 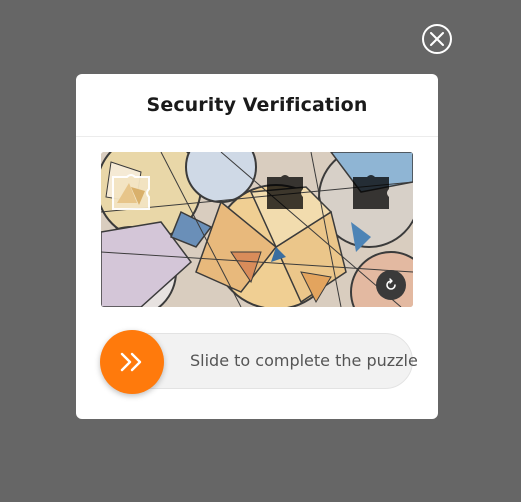 I want to click on dialog-title: Security Verification, so click(x=257, y=105).